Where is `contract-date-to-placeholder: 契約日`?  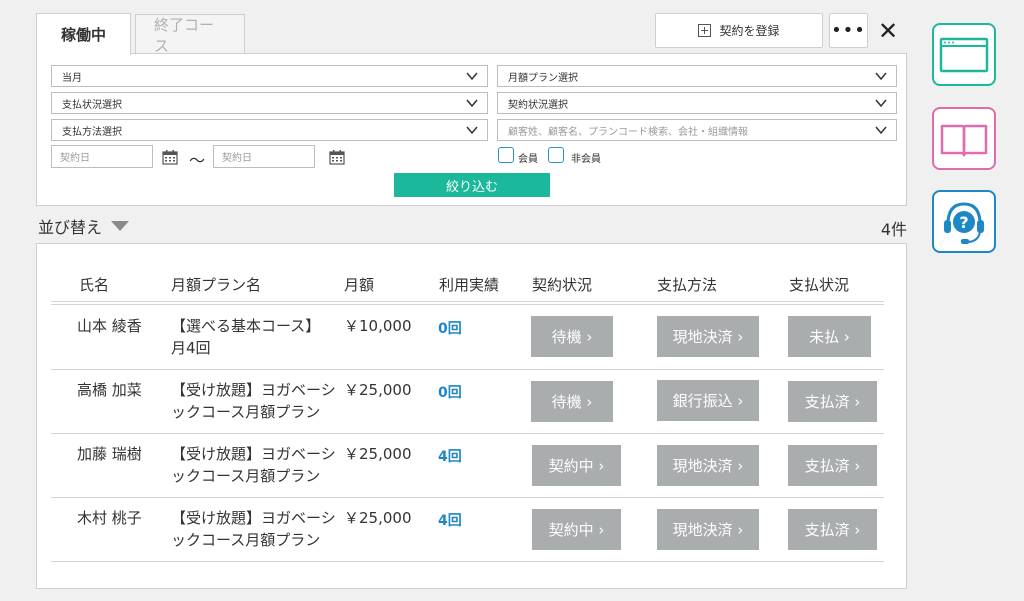
contract-date-to-placeholder: 契約日 is located at coordinates (237, 158).